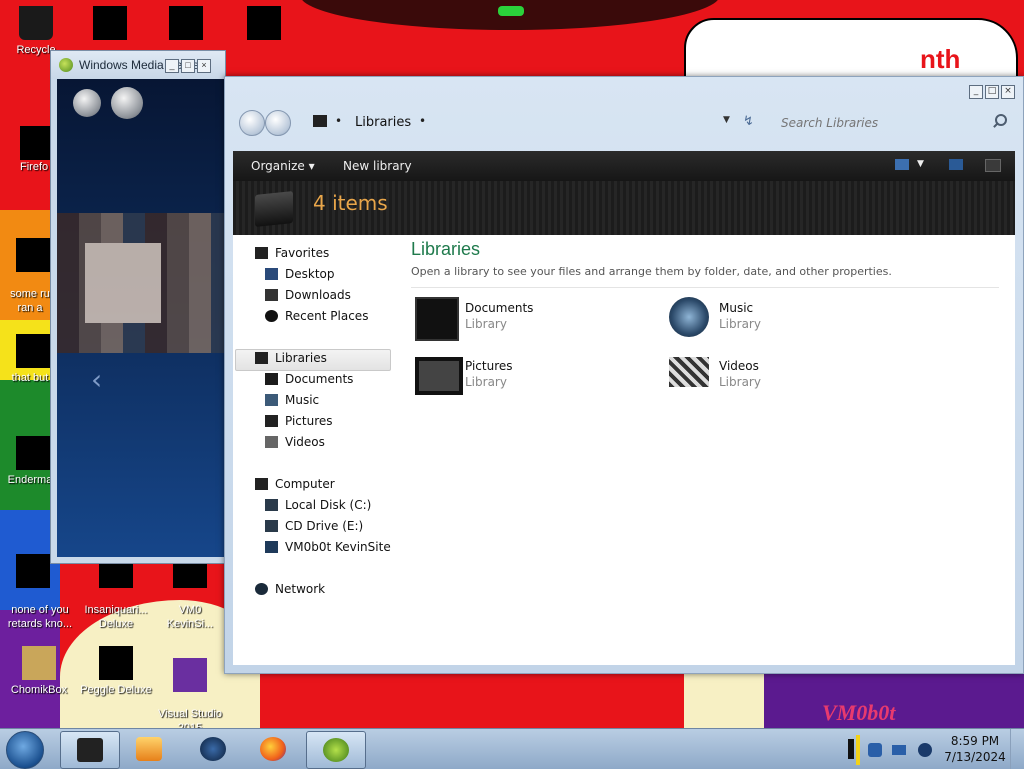 Image resolution: width=1024 pixels, height=769 pixels. Describe the element at coordinates (785, 378) in the screenshot. I see `library-item-videos: Videos Library` at that location.